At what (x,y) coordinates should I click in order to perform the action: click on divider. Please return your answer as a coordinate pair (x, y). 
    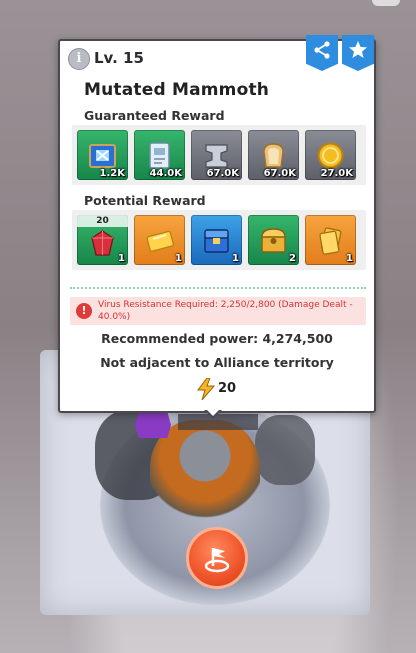
    Looking at the image, I should click on (218, 288).